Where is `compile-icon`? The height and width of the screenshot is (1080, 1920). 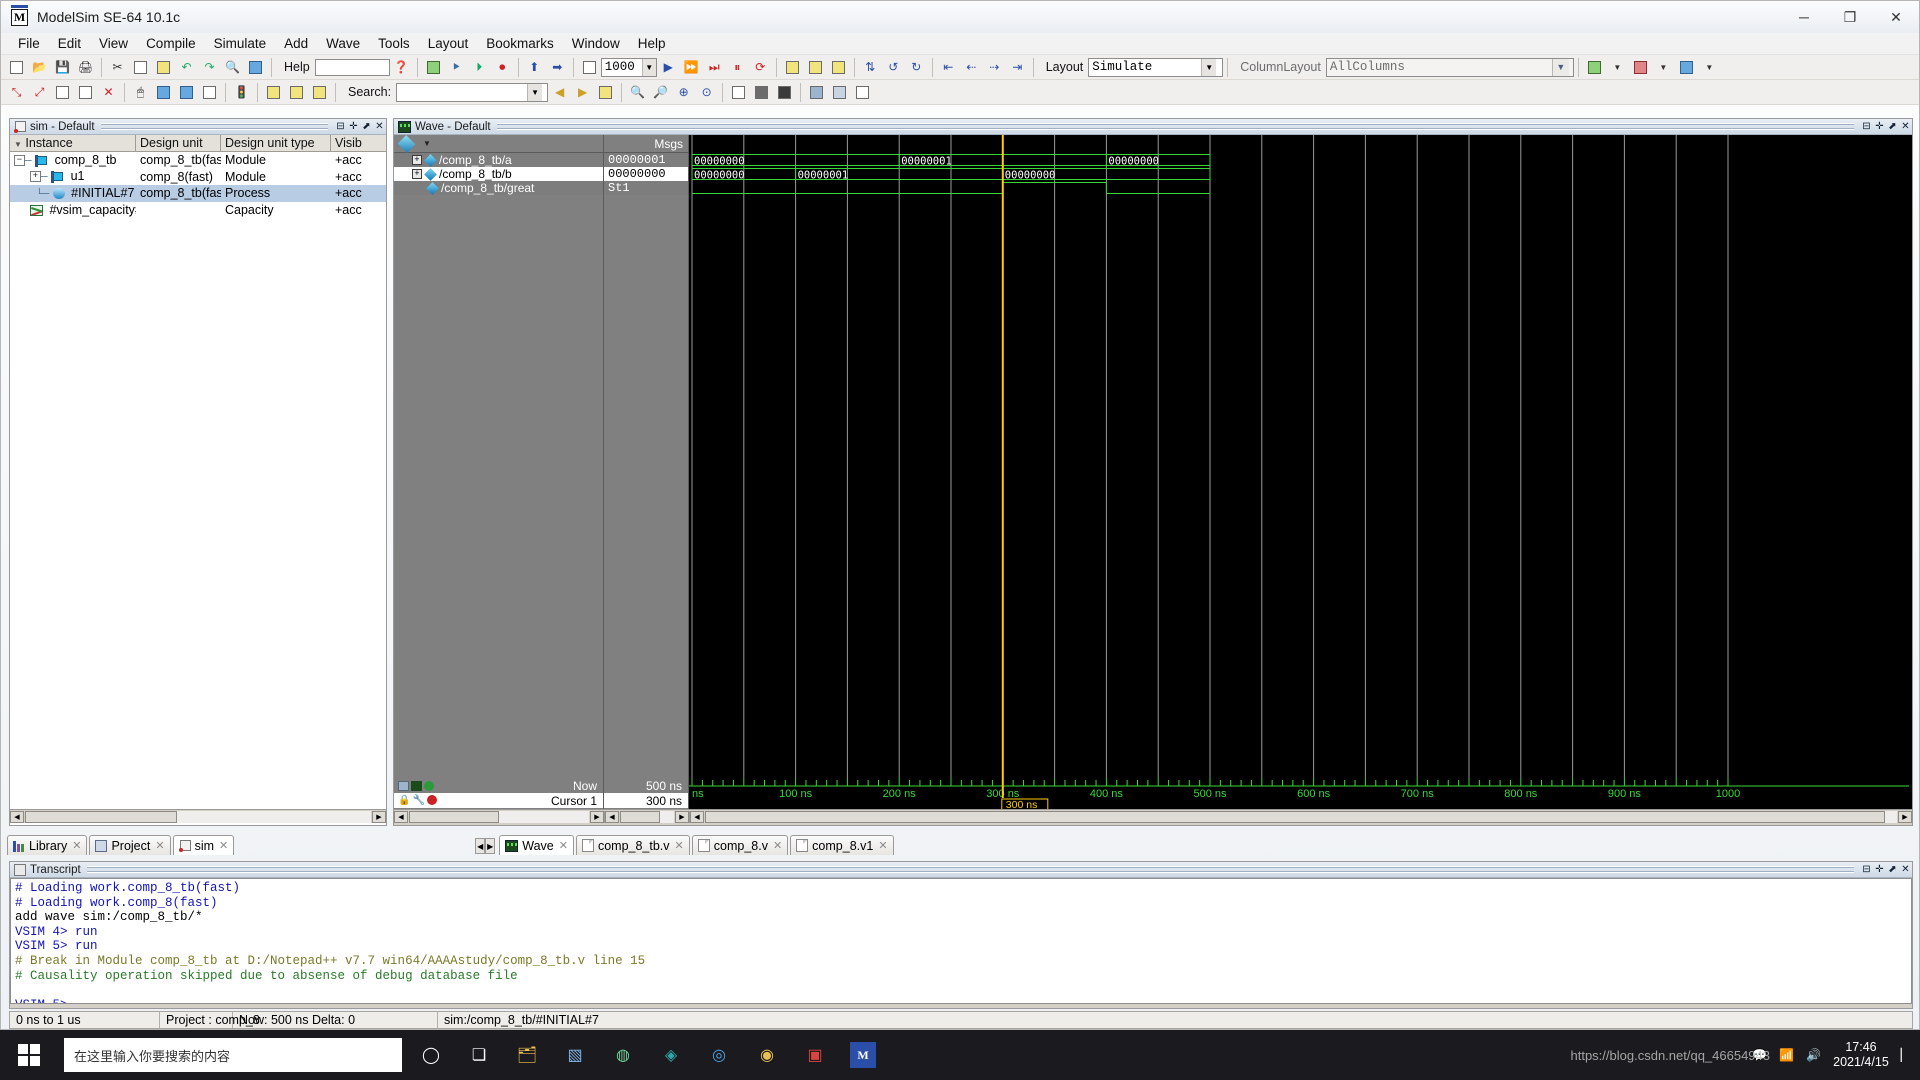 compile-icon is located at coordinates (433, 67).